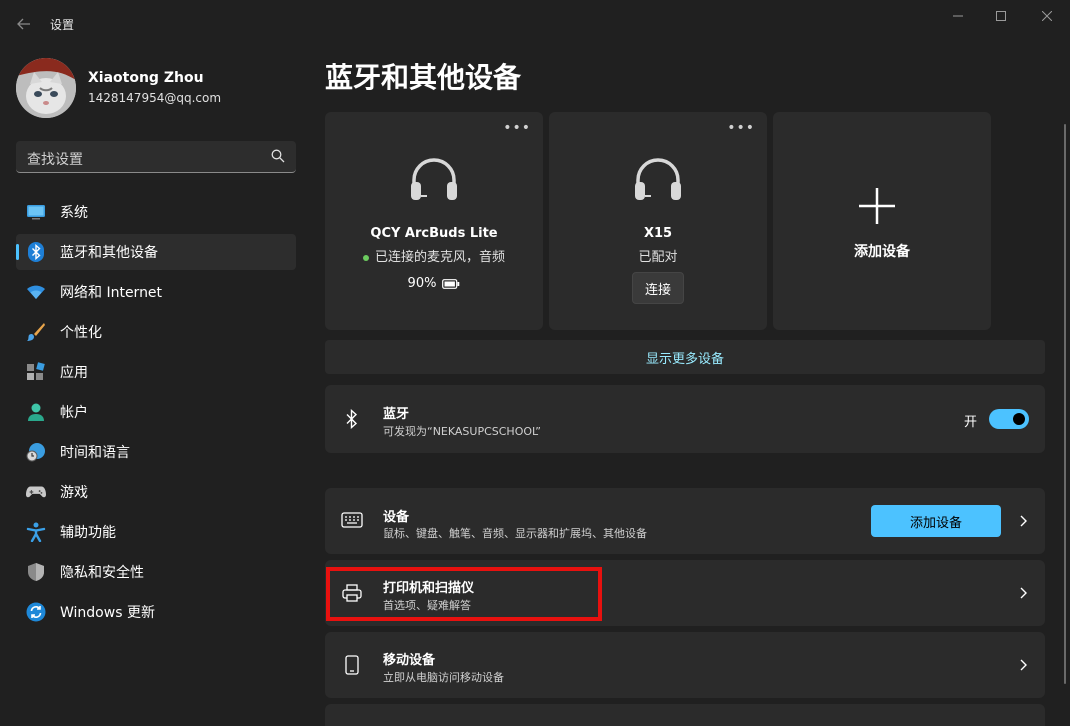  I want to click on minimize-icon, so click(958, 16).